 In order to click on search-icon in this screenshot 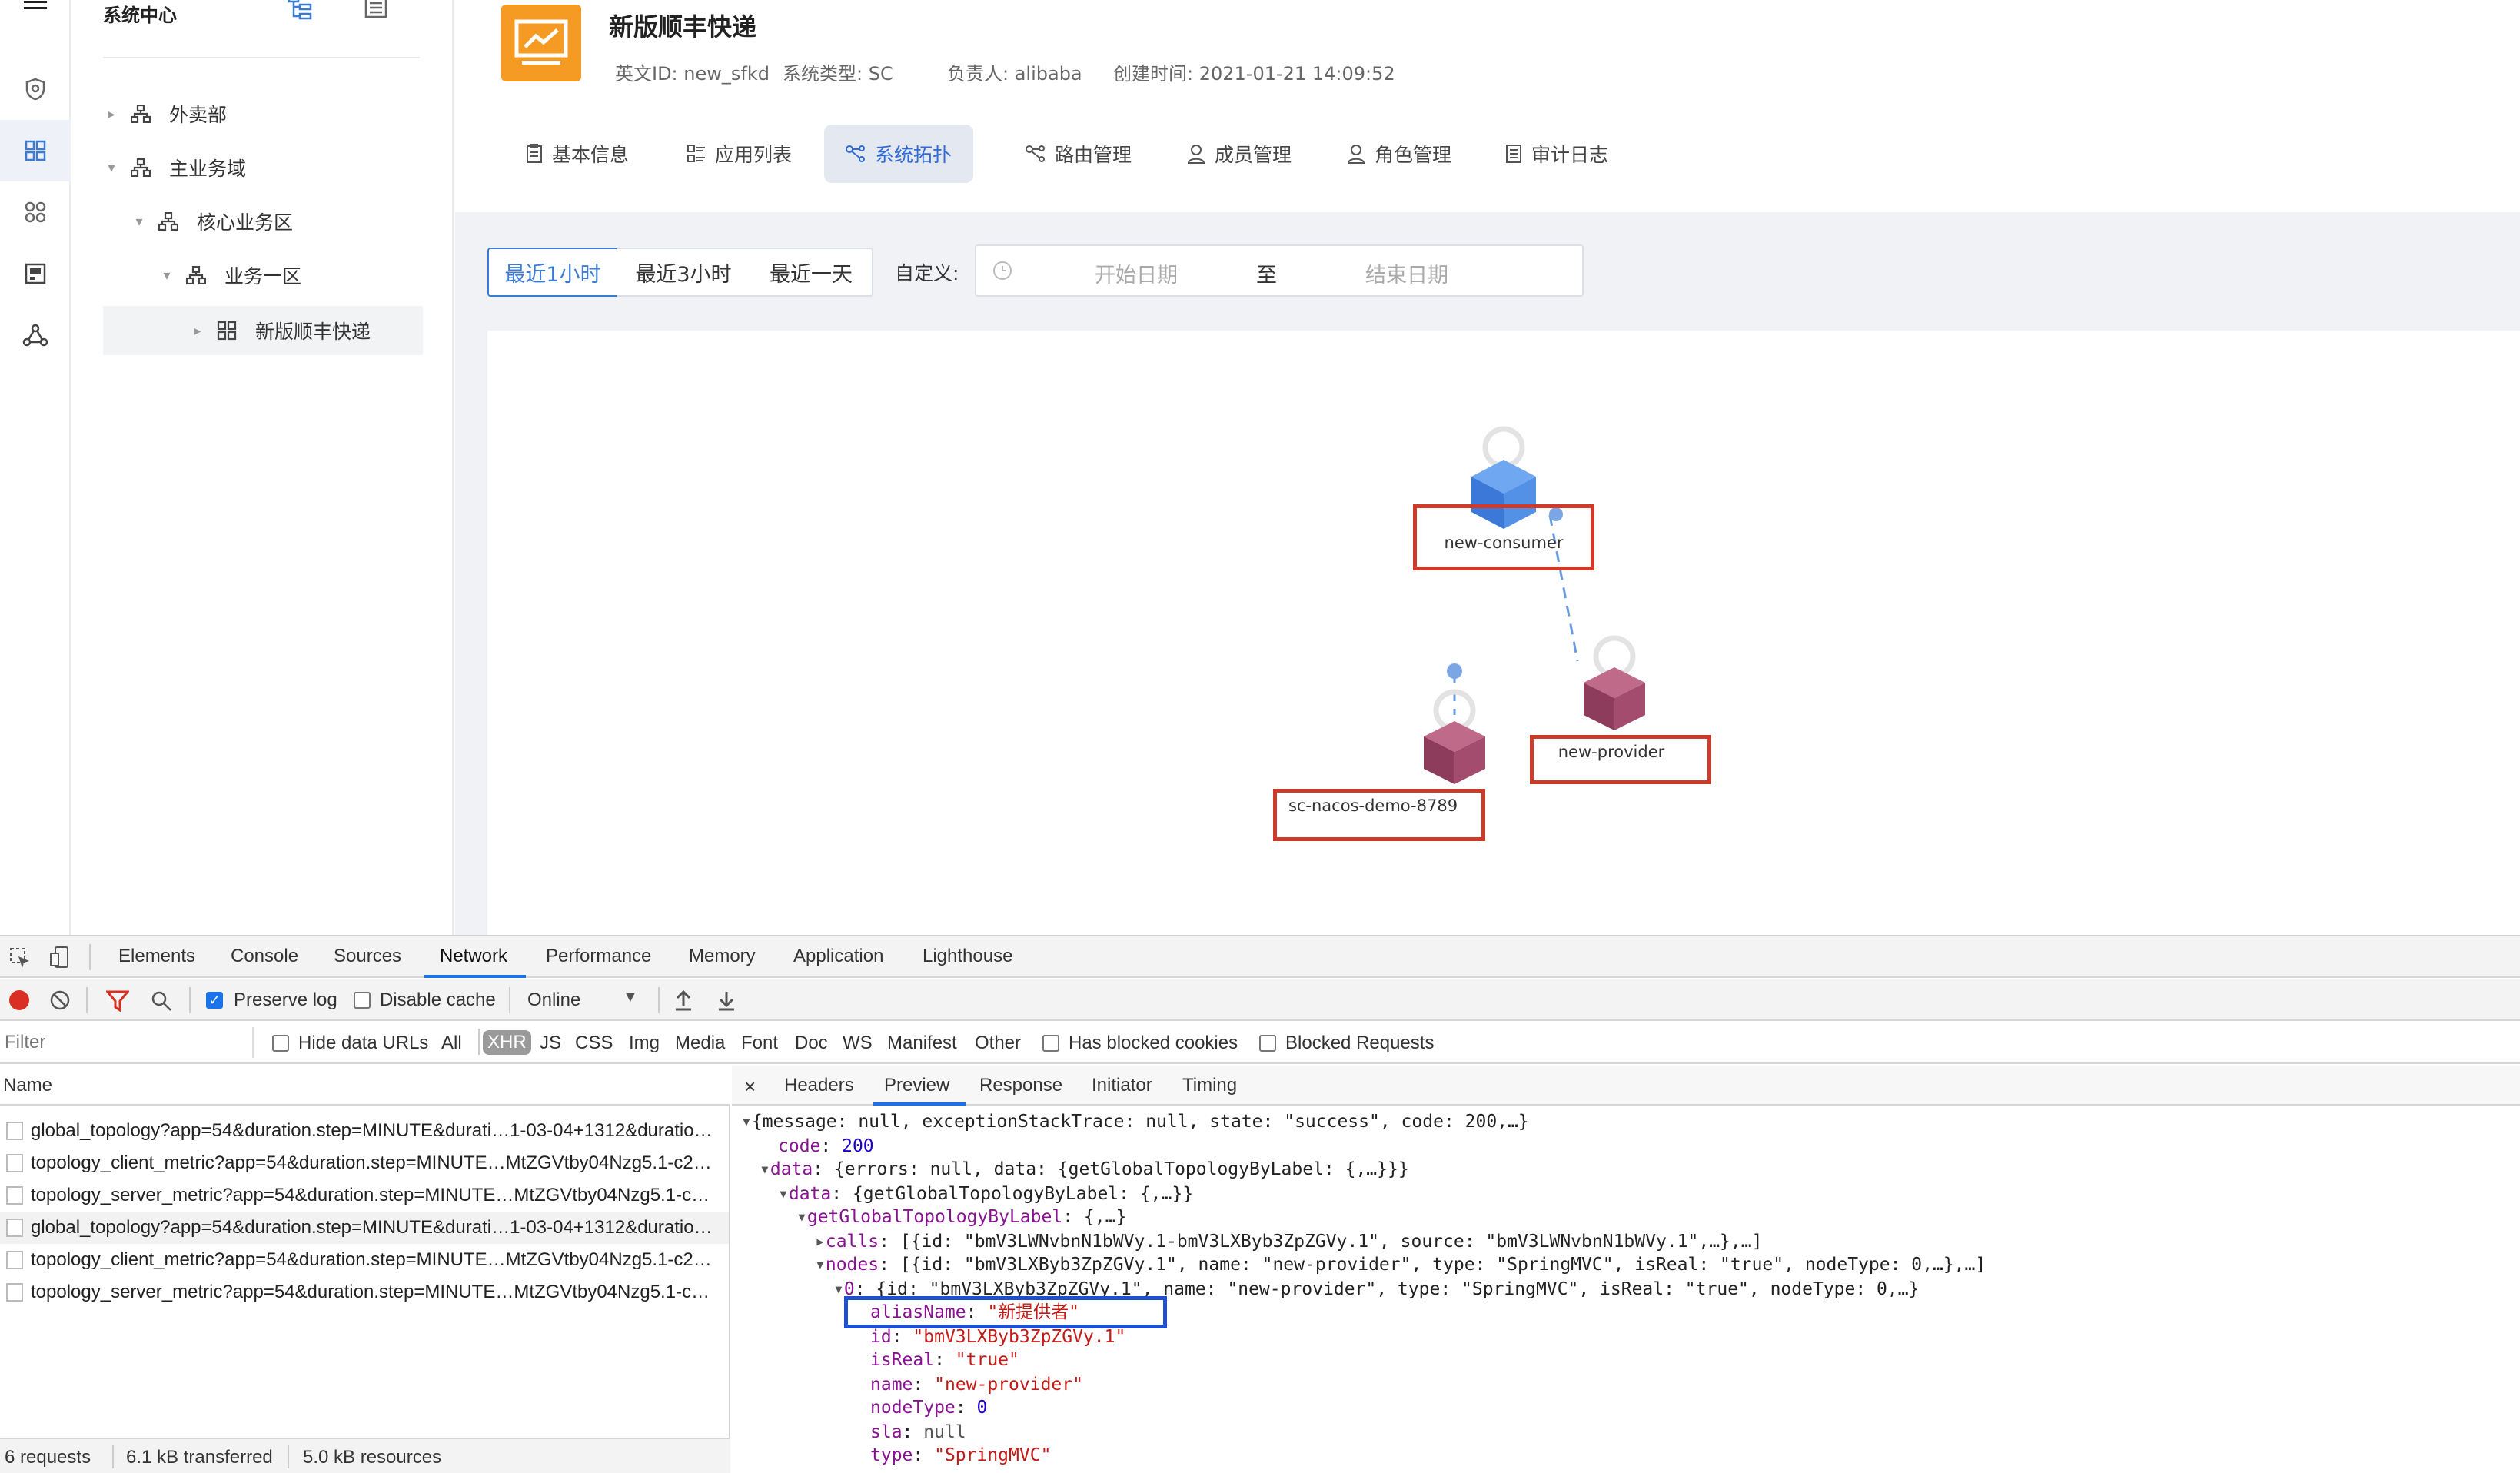, I will do `click(161, 1001)`.